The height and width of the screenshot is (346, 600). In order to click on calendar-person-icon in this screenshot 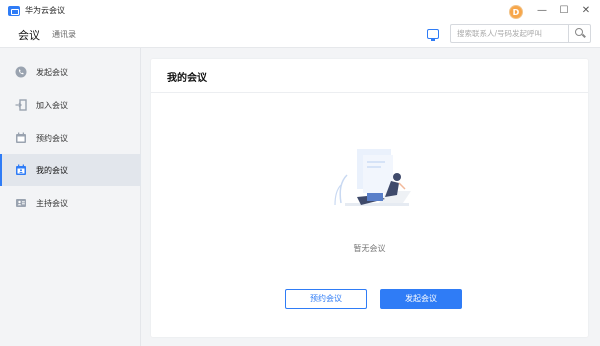, I will do `click(21, 169)`.